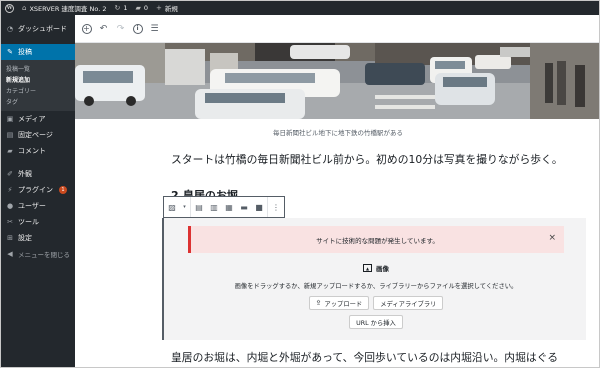 This screenshot has height=368, width=600. I want to click on align-full-icon: ■, so click(259, 207).